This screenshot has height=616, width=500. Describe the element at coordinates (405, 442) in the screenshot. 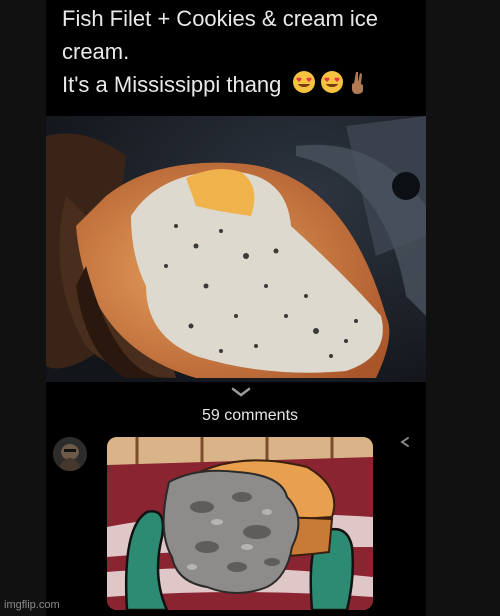

I see `more-options-icon` at that location.